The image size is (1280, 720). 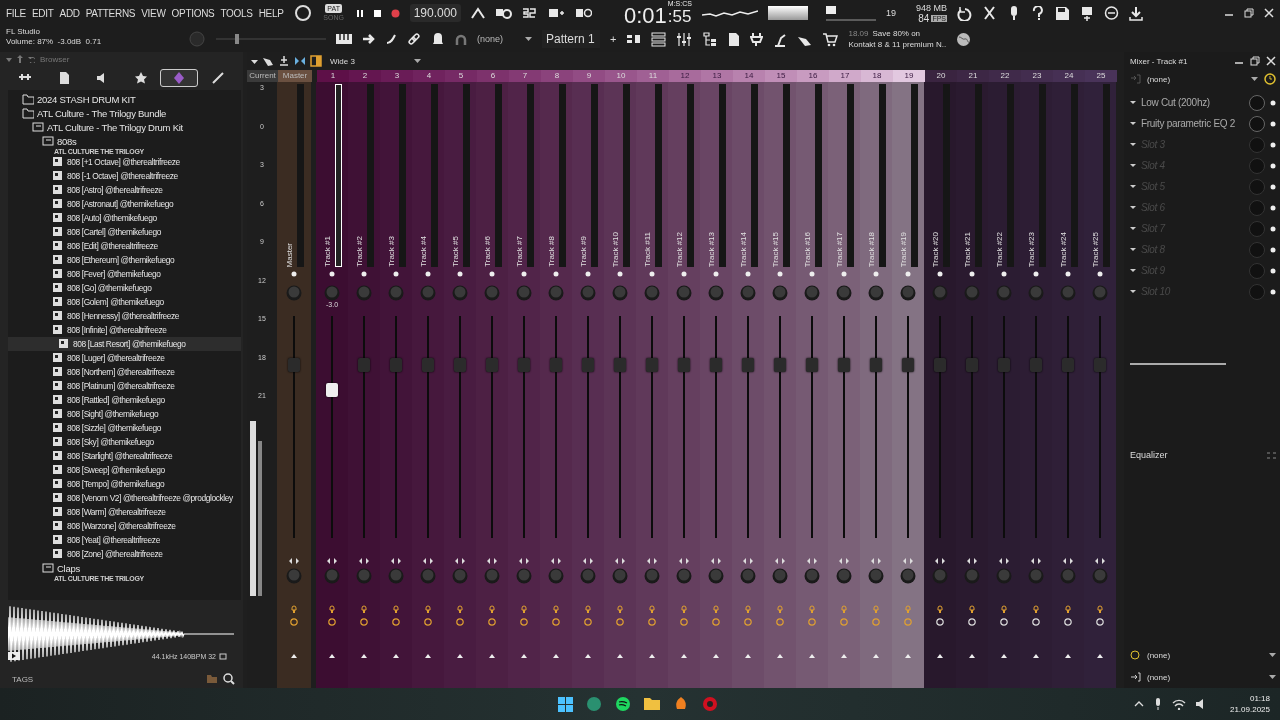 I want to click on sample-item: 808 [Infinite] @therealtrifreeze, so click(x=124, y=330).